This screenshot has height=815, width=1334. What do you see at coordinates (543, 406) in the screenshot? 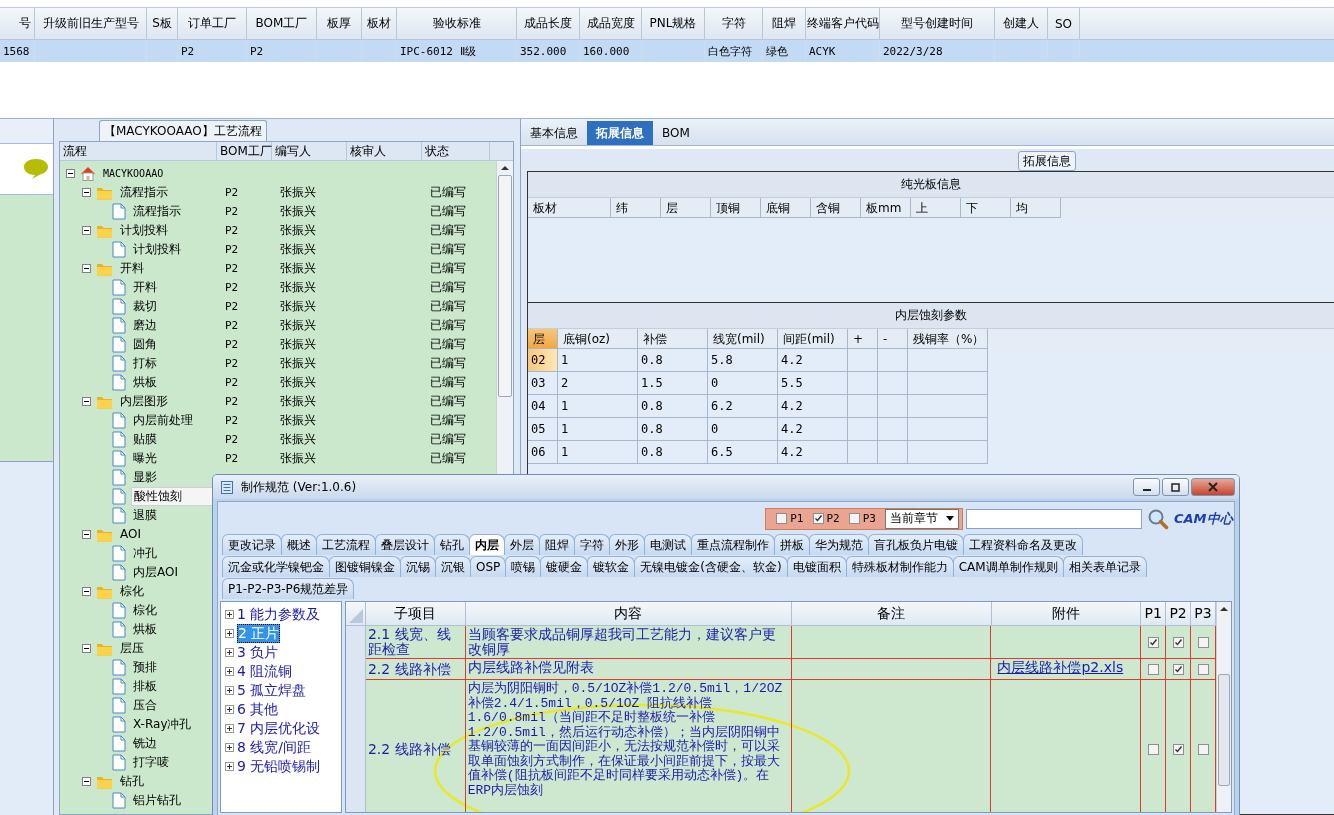
I see `table-cell: 04` at bounding box center [543, 406].